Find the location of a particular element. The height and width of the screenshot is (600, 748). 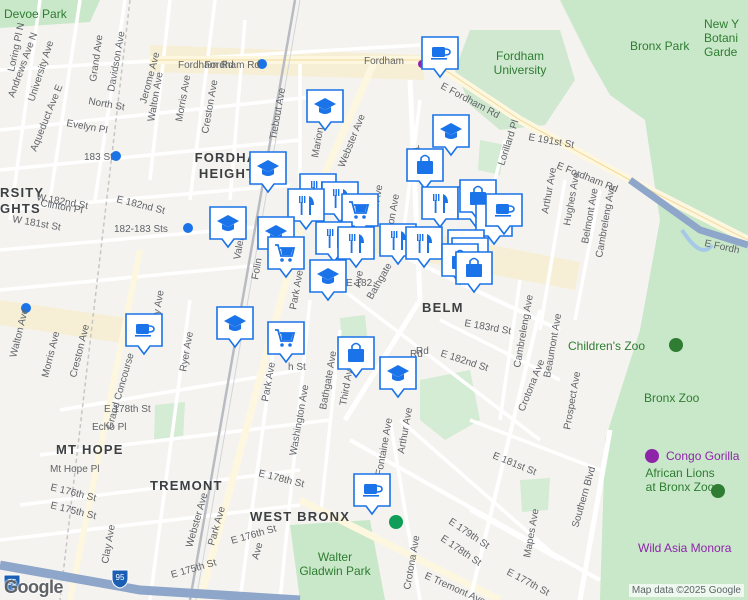

street-label: Grand Ave is located at coordinates (97, 58).